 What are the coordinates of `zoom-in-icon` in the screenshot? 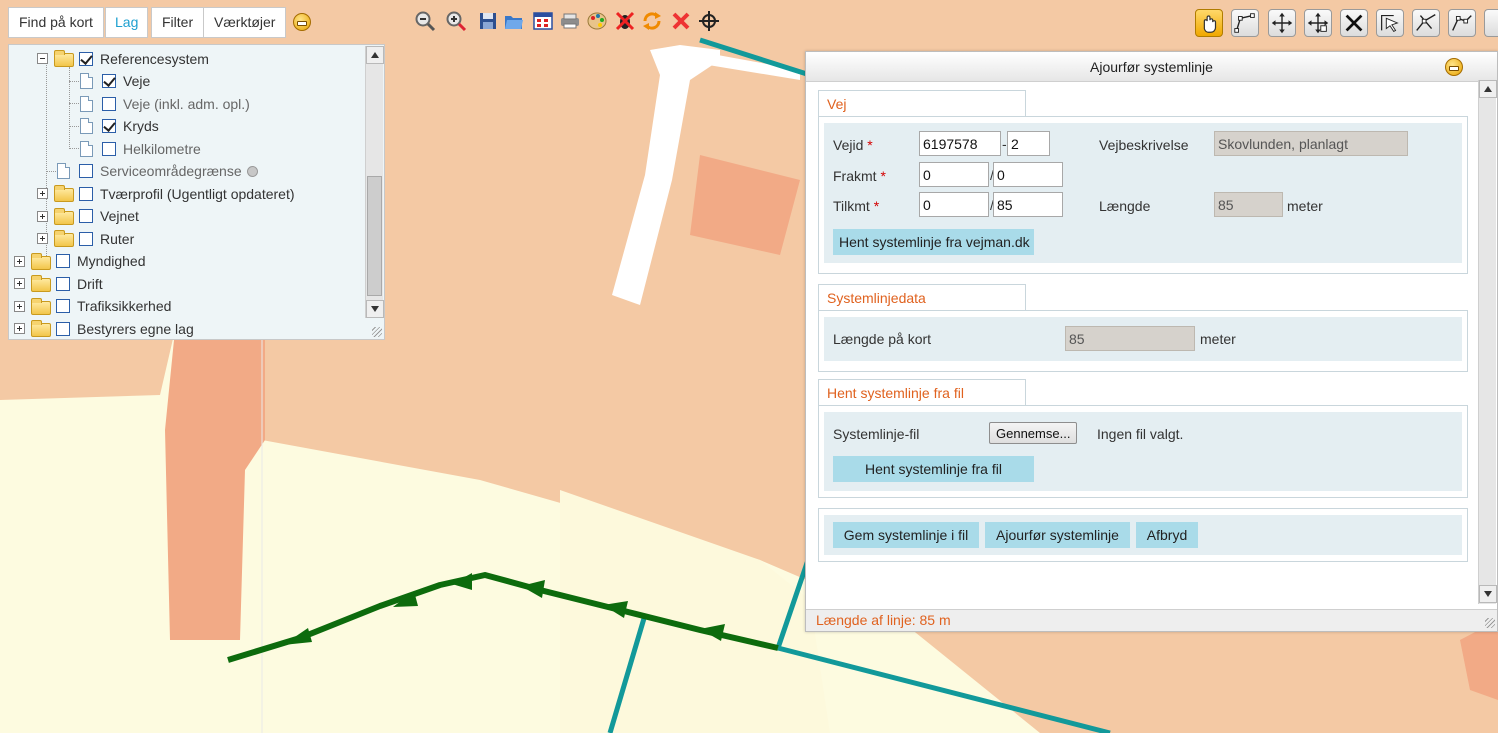 It's located at (456, 21).